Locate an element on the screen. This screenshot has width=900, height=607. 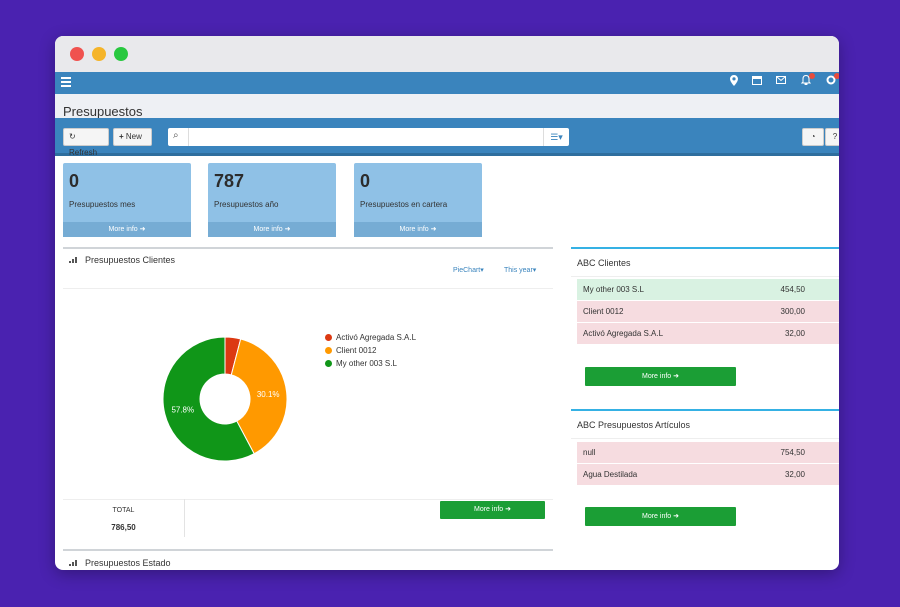
settings-icon is located at coordinates (832, 81).